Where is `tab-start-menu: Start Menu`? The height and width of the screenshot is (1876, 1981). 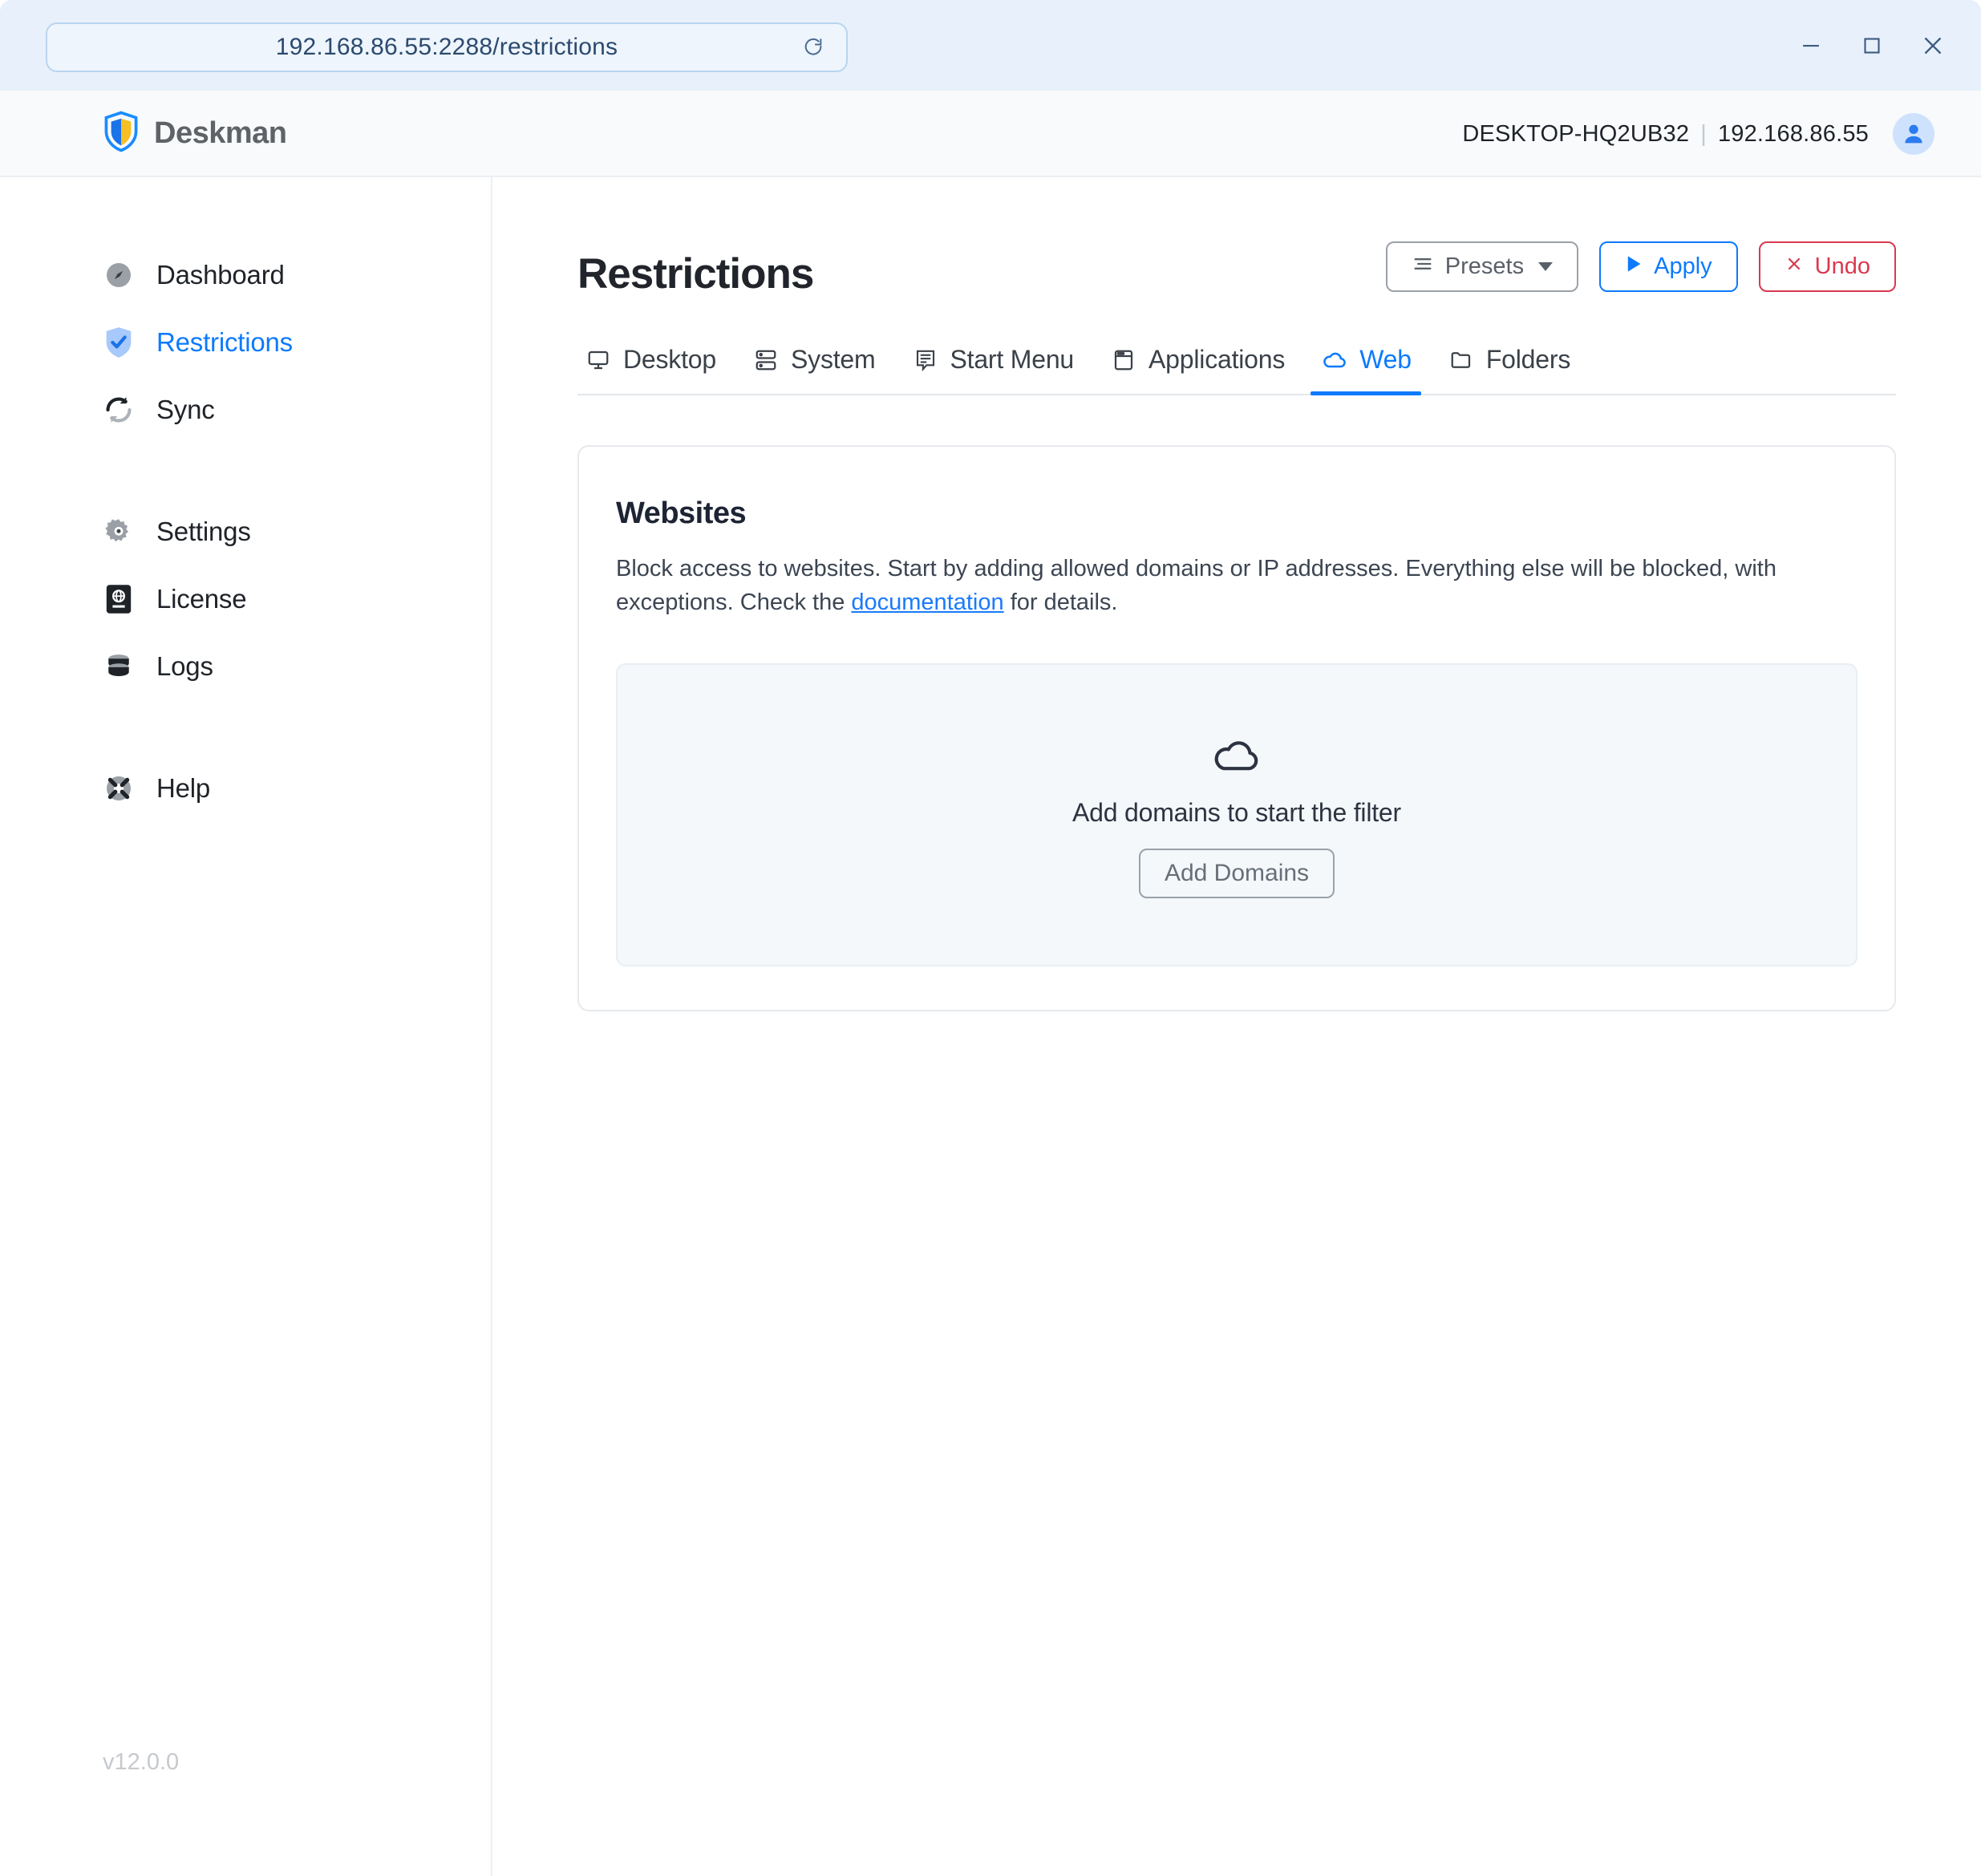
tab-start-menu: Start Menu is located at coordinates (993, 369).